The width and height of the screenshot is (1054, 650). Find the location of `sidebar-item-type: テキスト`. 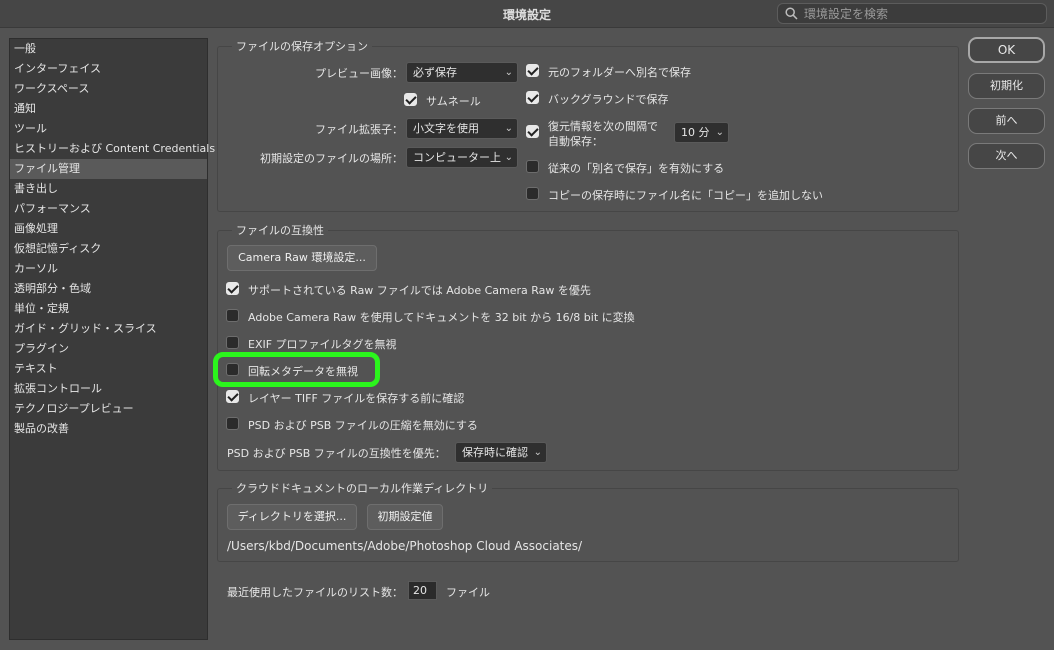

sidebar-item-type: テキスト is located at coordinates (108, 369).